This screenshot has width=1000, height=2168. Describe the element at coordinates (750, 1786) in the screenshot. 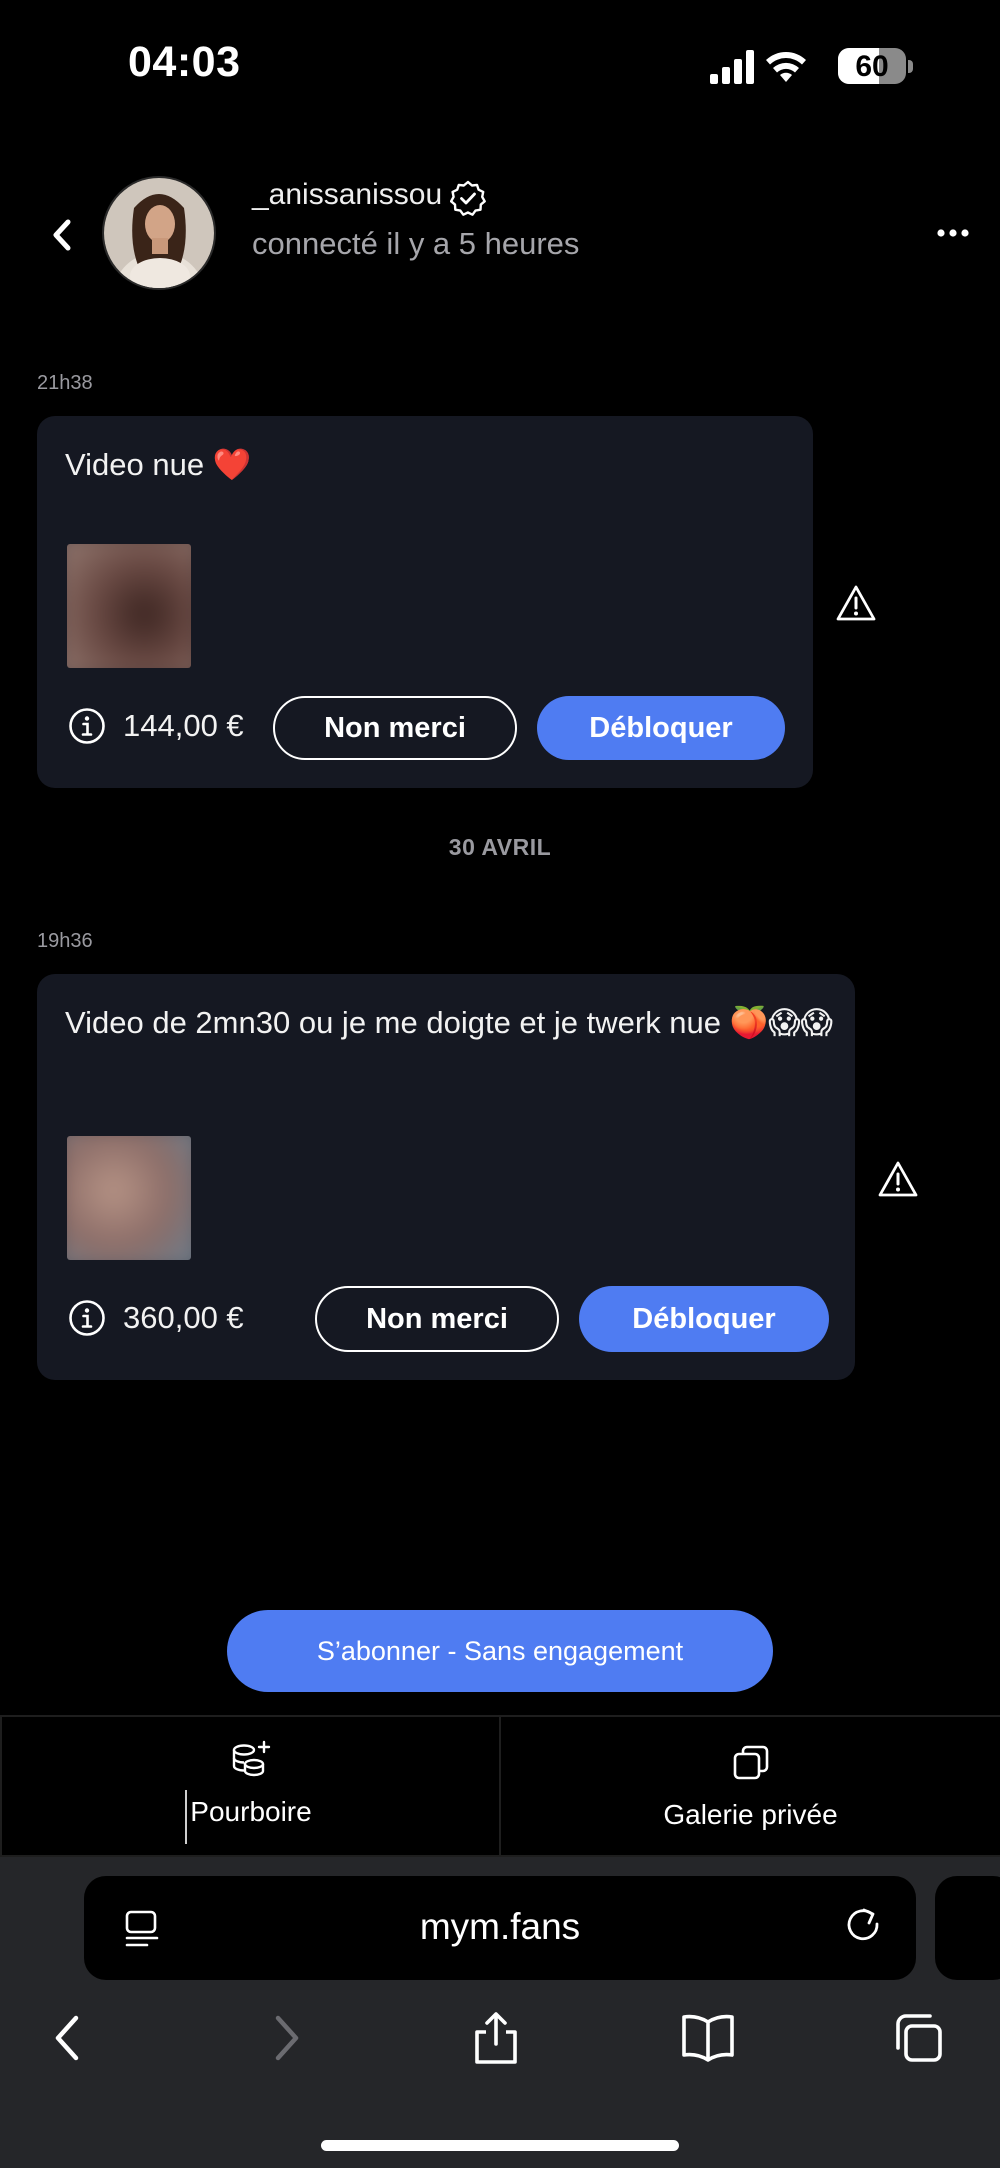

I see `private-gallery-button: Galerie privée` at that location.